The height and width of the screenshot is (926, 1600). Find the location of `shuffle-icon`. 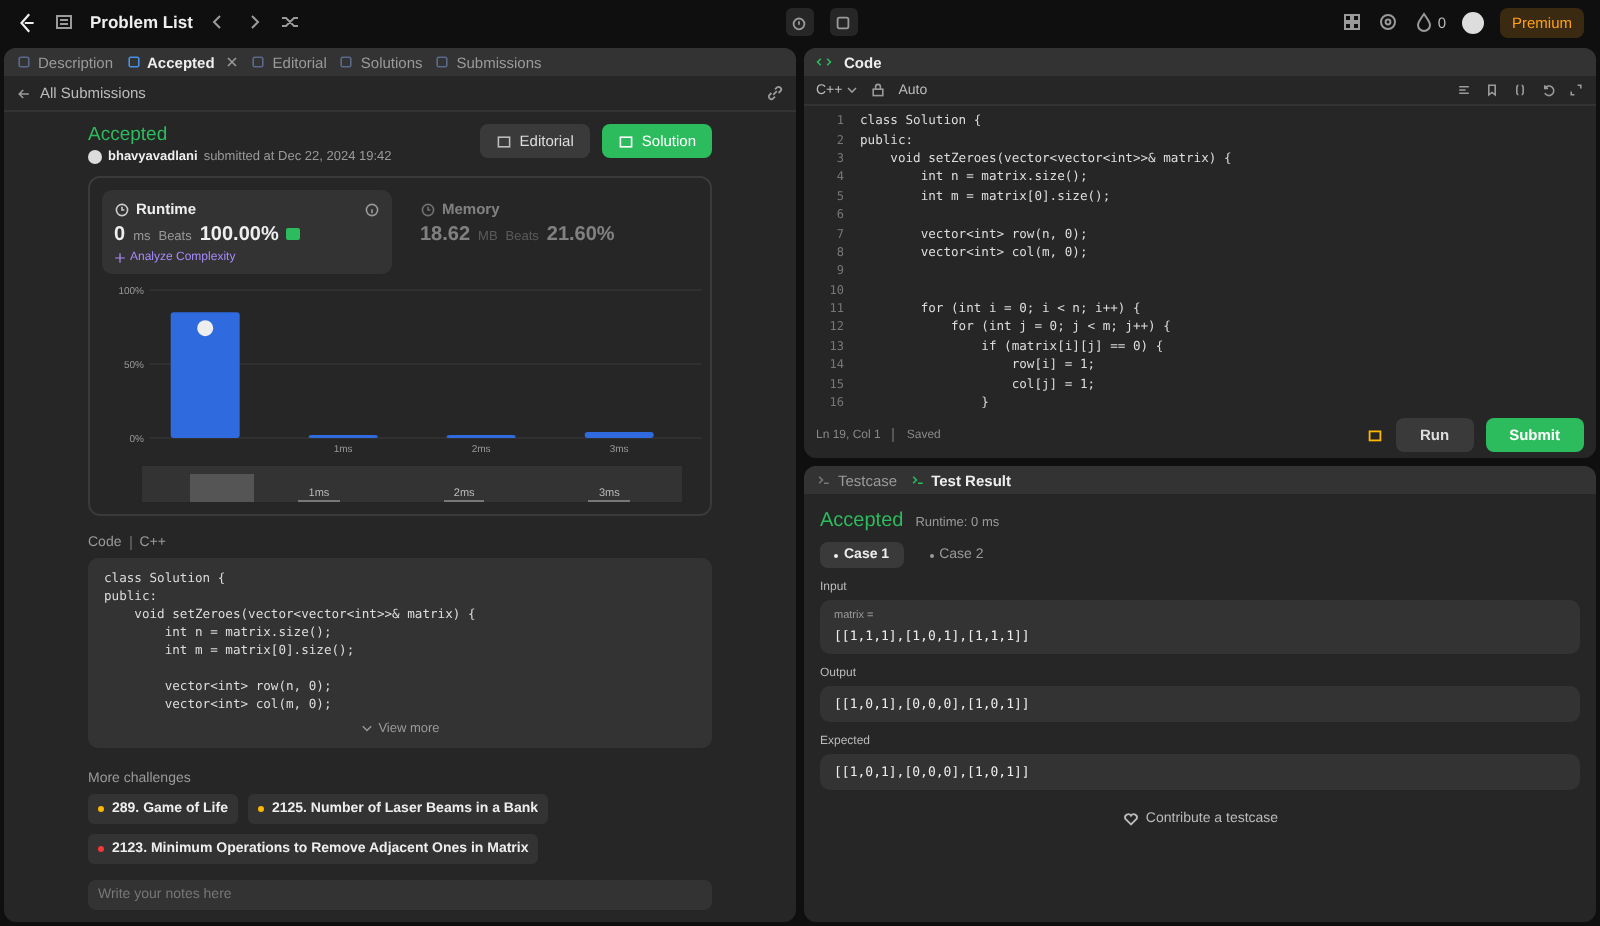

shuffle-icon is located at coordinates (290, 22).